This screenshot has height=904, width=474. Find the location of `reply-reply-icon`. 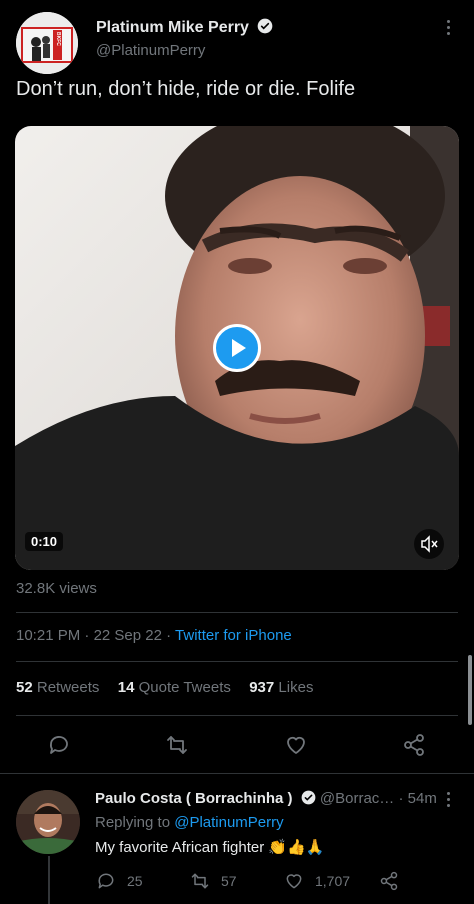

reply-reply-icon is located at coordinates (106, 883).